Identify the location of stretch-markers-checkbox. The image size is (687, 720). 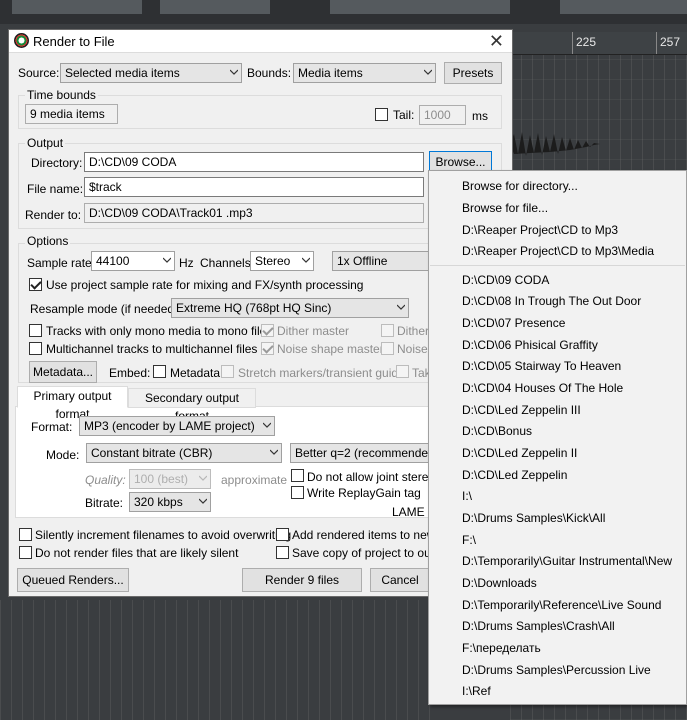
(227, 371).